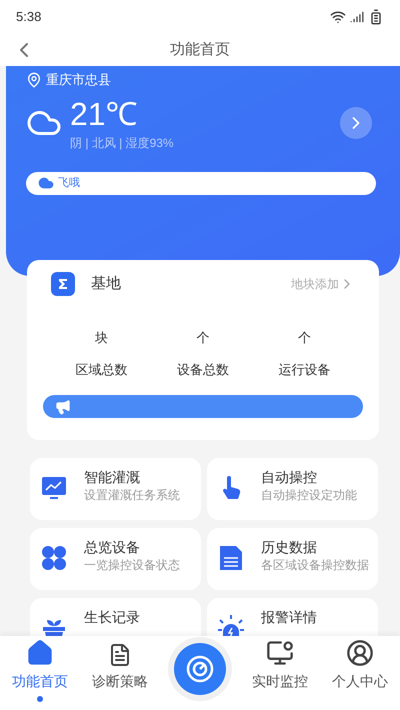 The image size is (400, 710). Describe the element at coordinates (104, 114) in the screenshot. I see `temperature: 21℃` at that location.